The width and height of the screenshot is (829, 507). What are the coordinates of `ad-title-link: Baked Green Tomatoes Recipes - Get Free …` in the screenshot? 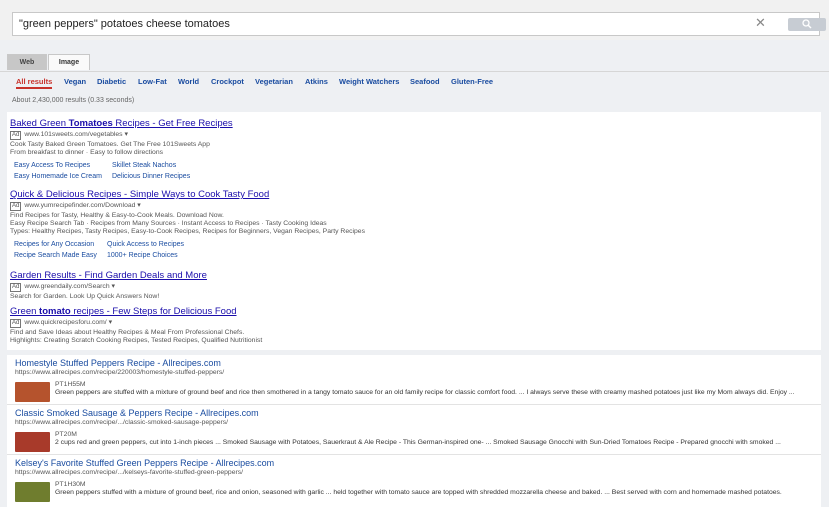 It's located at (121, 123).